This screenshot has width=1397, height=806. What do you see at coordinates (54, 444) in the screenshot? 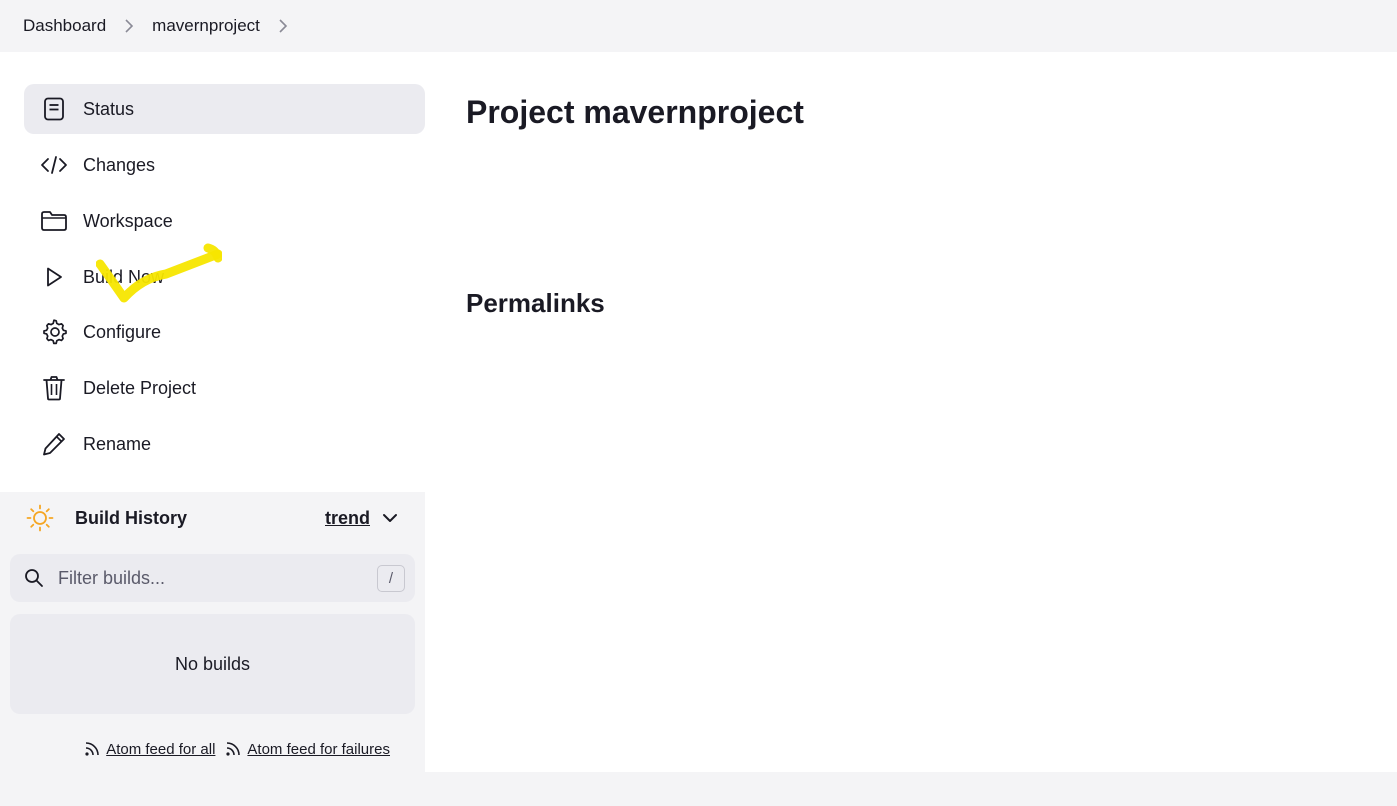
I see `pencil-icon` at bounding box center [54, 444].